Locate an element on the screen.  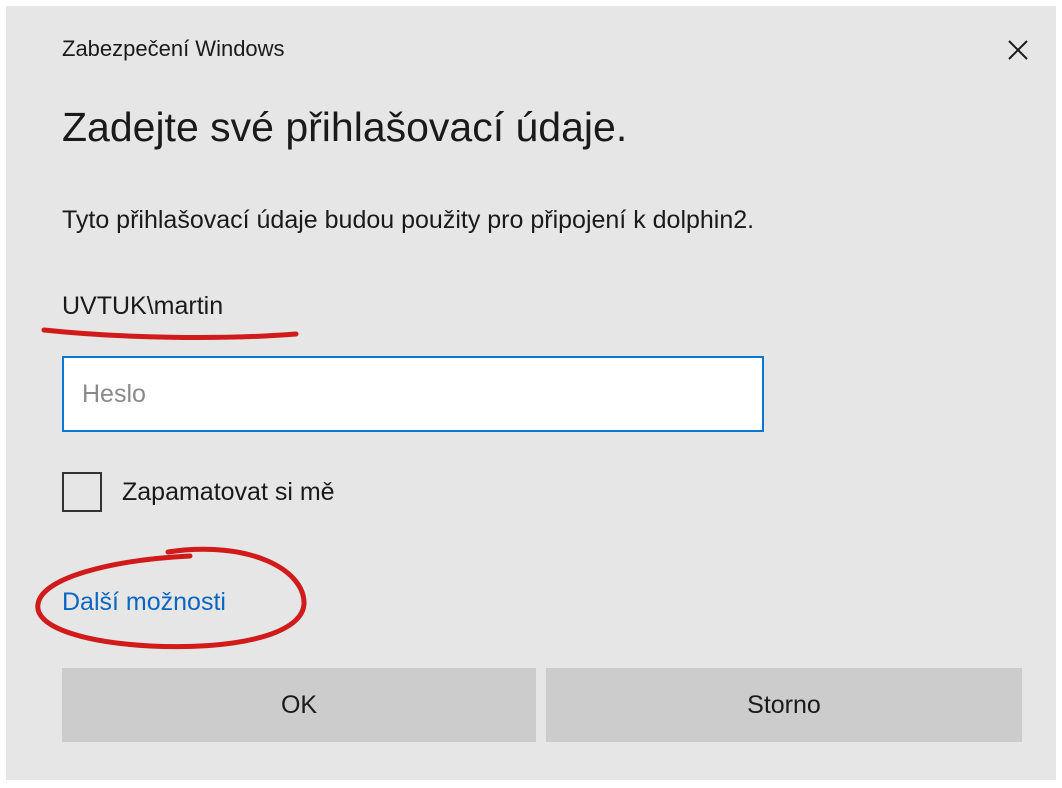
remember-me-label: Zapamatovat si mě is located at coordinates (228, 491).